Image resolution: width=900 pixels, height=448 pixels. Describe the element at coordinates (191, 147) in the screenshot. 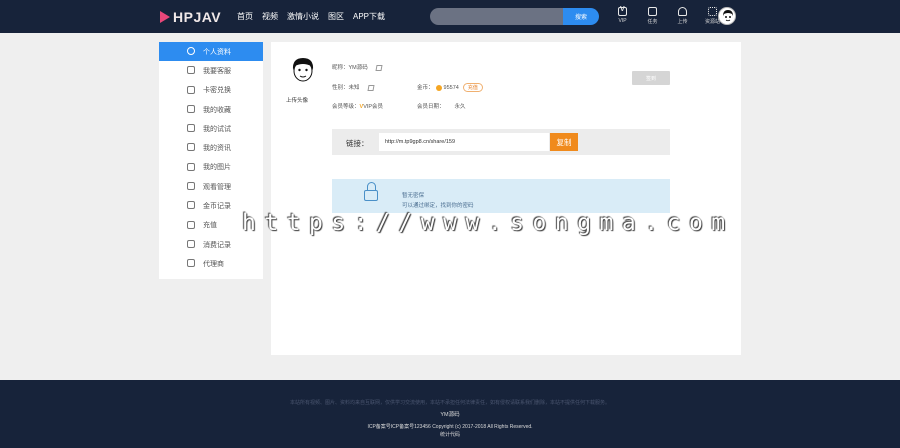

I see `doc-icon` at that location.